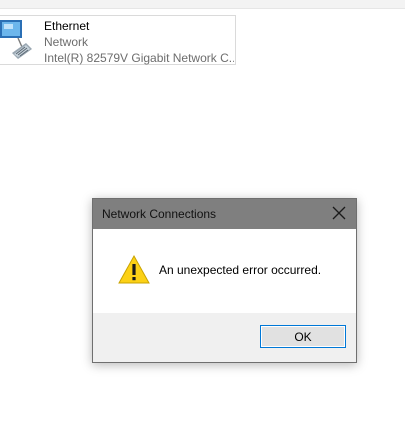 Image resolution: width=405 pixels, height=442 pixels. I want to click on close-icon, so click(339, 214).